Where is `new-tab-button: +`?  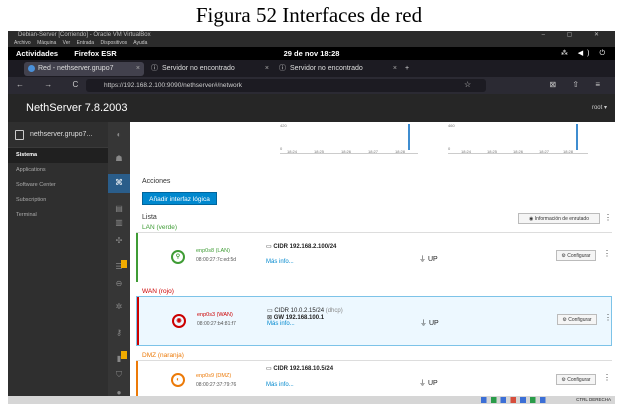 new-tab-button: + is located at coordinates (410, 69).